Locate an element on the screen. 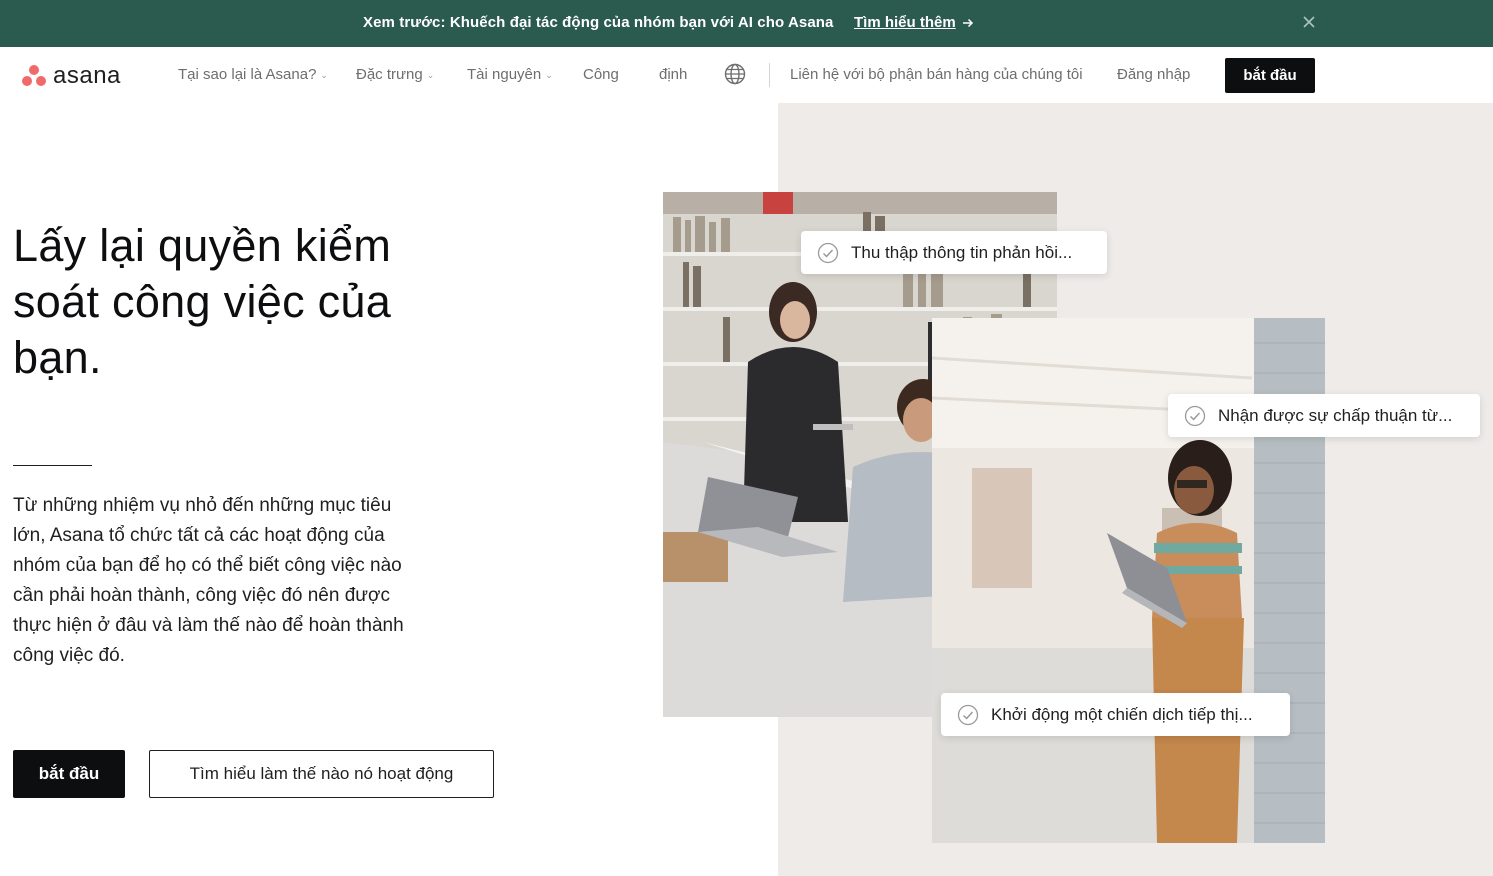 Image resolution: width=1493 pixels, height=876 pixels. nav-item-label: Đặc trưng is located at coordinates (389, 74).